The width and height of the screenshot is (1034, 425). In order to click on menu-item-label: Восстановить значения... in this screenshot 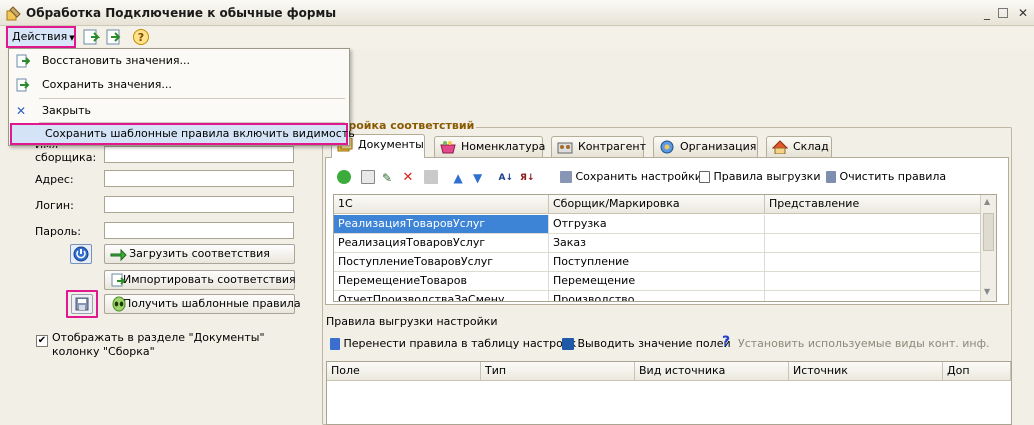, I will do `click(116, 60)`.